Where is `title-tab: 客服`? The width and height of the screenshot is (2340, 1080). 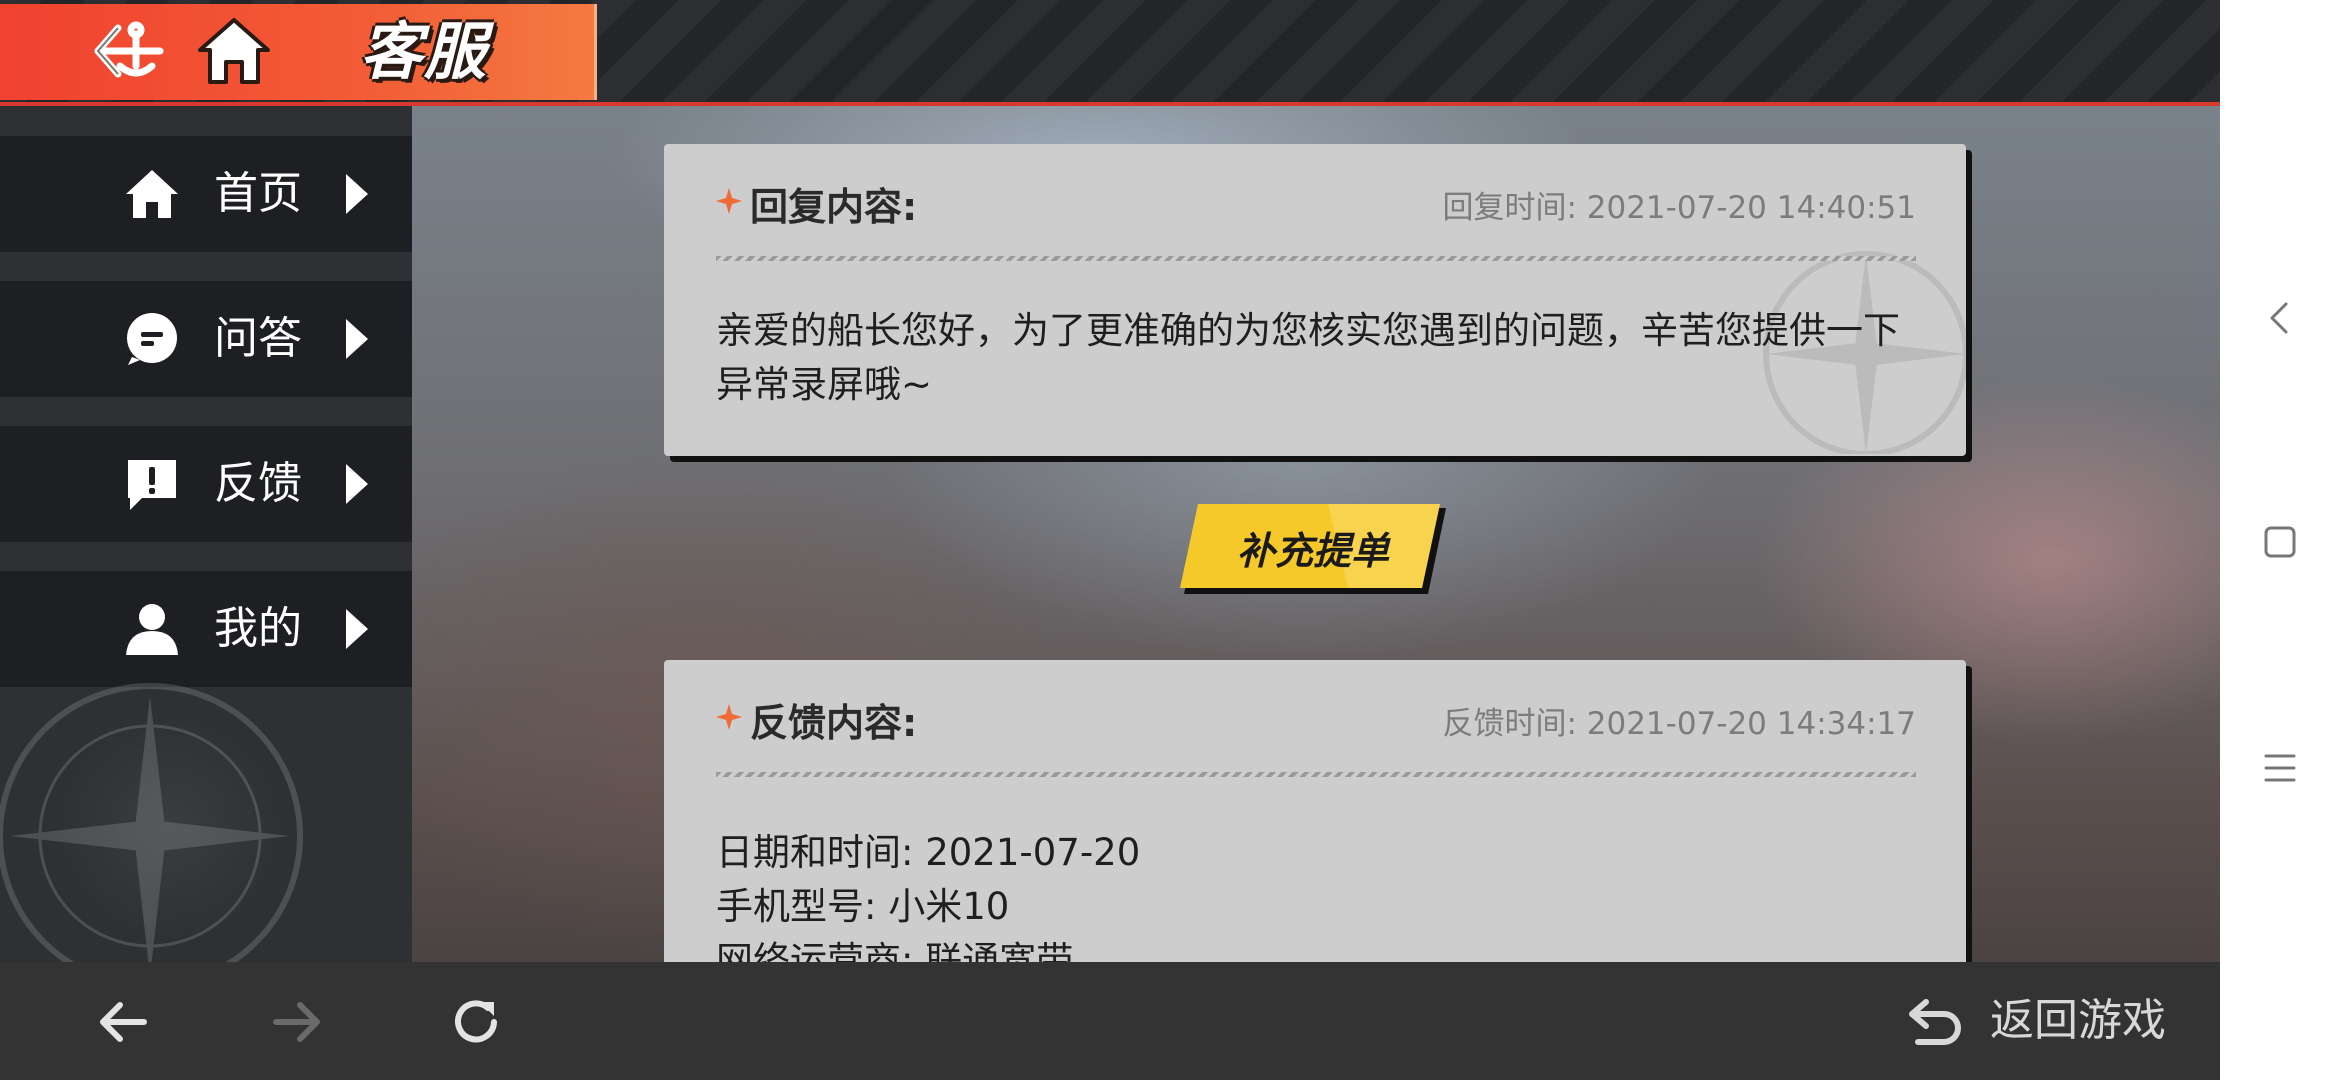
title-tab: 客服 is located at coordinates (298, 52).